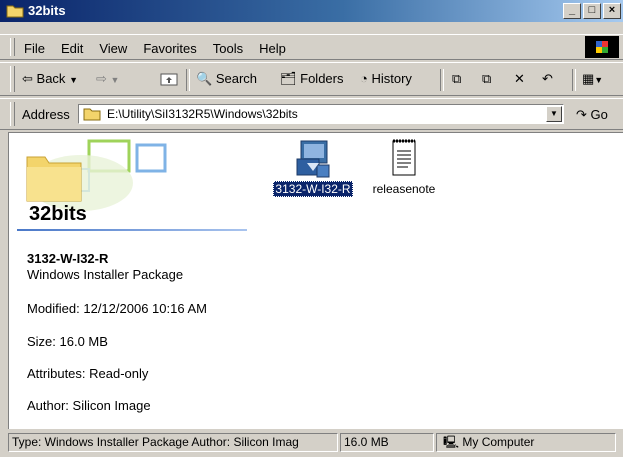 The width and height of the screenshot is (623, 457). What do you see at coordinates (34, 48) in the screenshot?
I see `menu-file: File` at bounding box center [34, 48].